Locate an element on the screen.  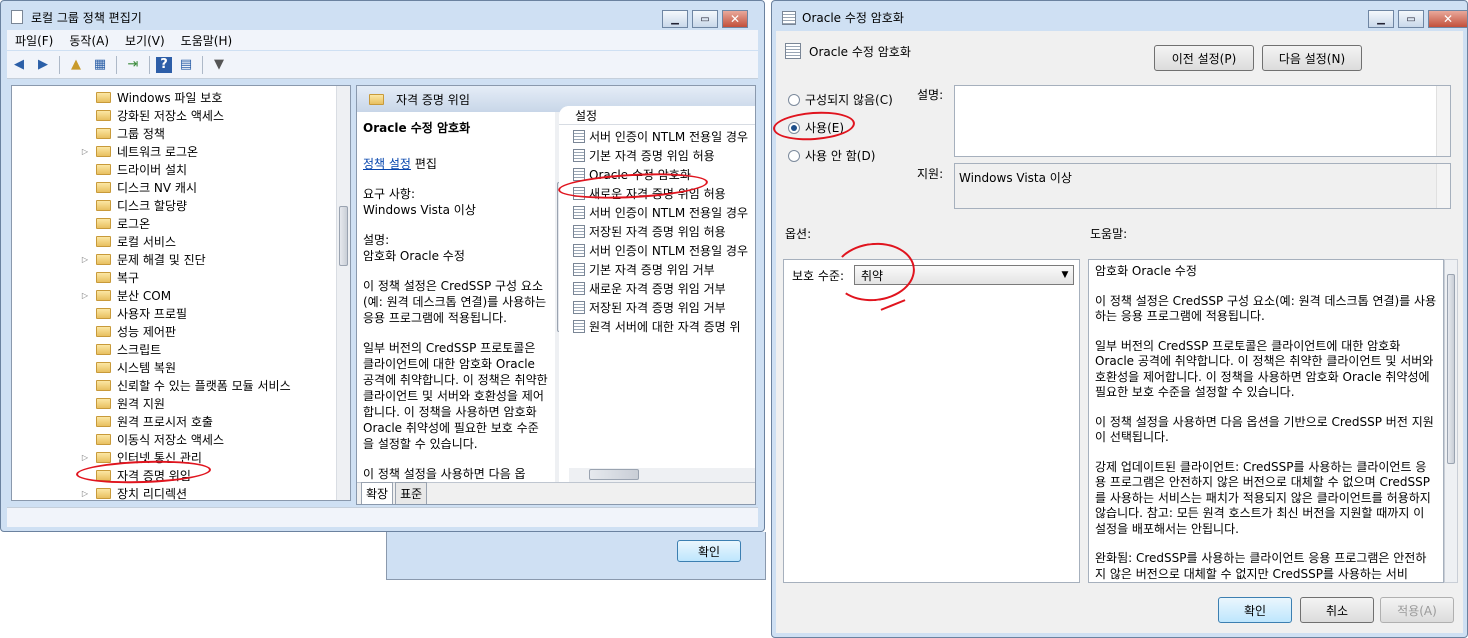
policy-setting-item: 저장된 자격 증명 위임 허용 is located at coordinates (657, 231).